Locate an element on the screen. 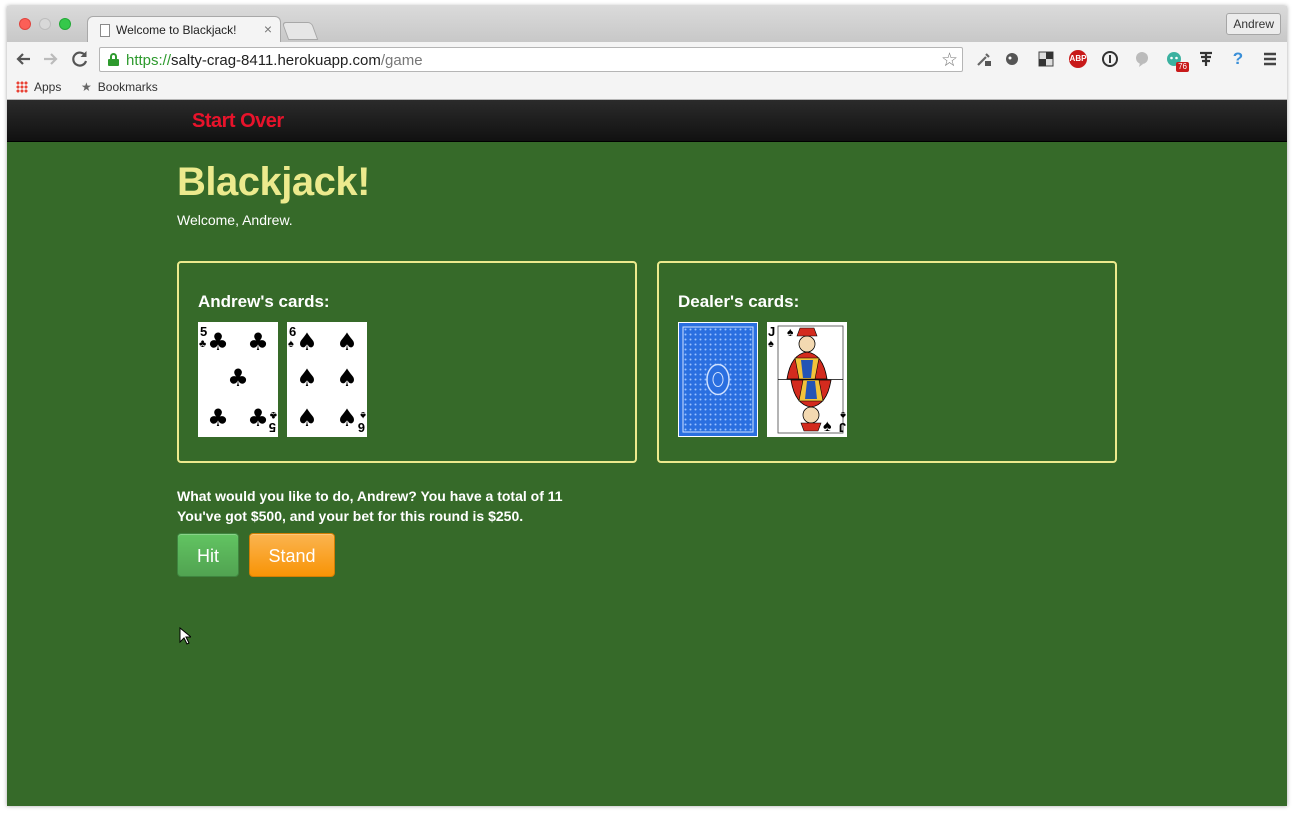 The width and height of the screenshot is (1294, 814). forward-arrow-icon is located at coordinates (50, 59).